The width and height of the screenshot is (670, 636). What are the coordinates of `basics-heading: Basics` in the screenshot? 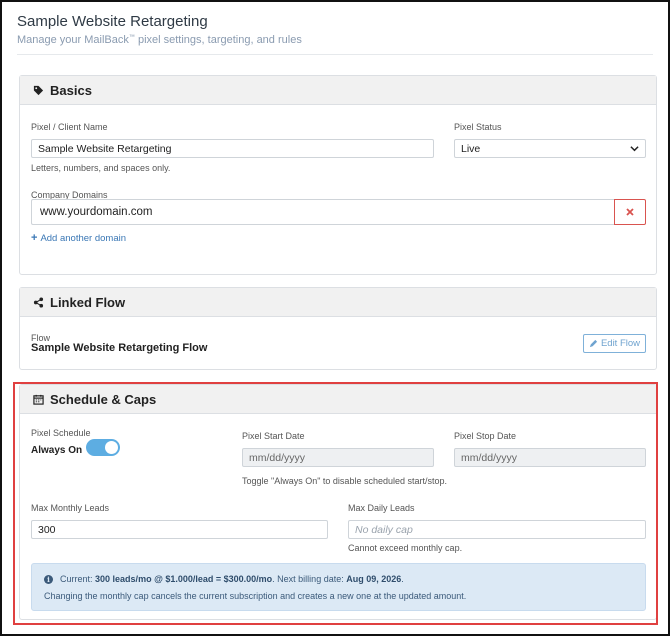 It's located at (71, 90).